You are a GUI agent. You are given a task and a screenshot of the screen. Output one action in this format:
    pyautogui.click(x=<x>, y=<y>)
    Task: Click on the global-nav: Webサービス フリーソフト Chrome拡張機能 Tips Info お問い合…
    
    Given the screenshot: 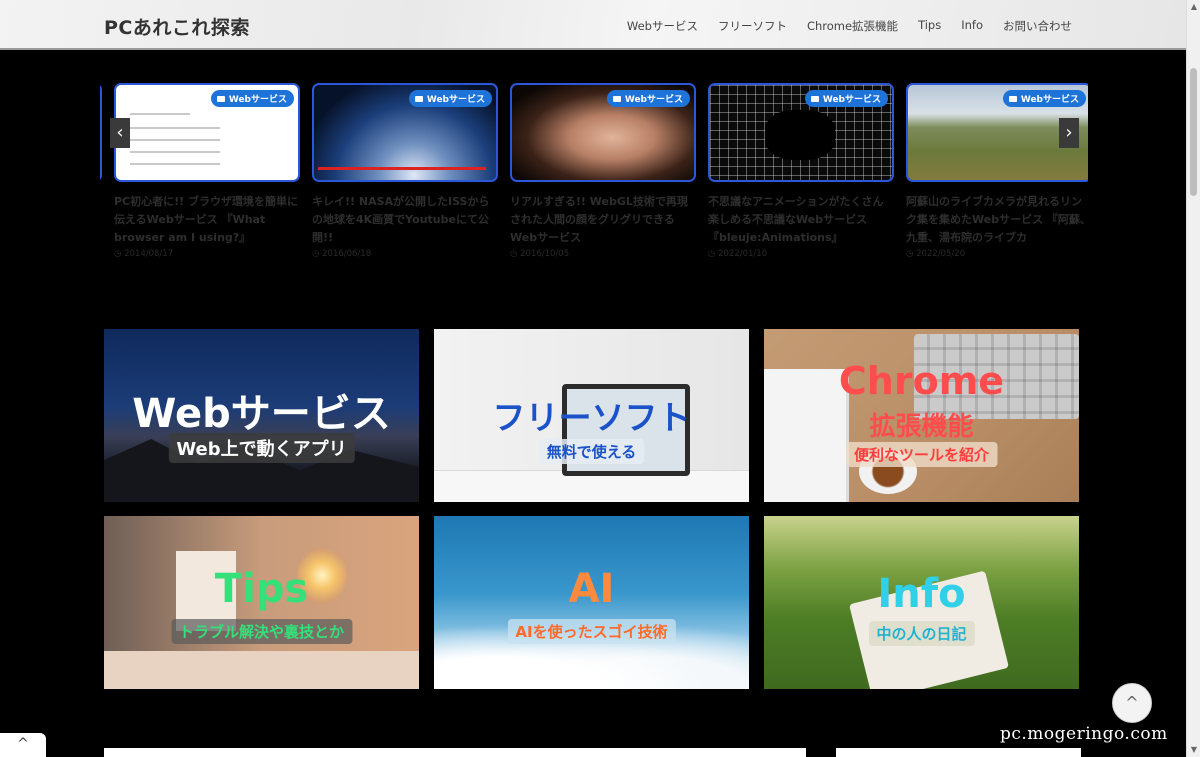 What is the action you would take?
    pyautogui.click(x=849, y=26)
    